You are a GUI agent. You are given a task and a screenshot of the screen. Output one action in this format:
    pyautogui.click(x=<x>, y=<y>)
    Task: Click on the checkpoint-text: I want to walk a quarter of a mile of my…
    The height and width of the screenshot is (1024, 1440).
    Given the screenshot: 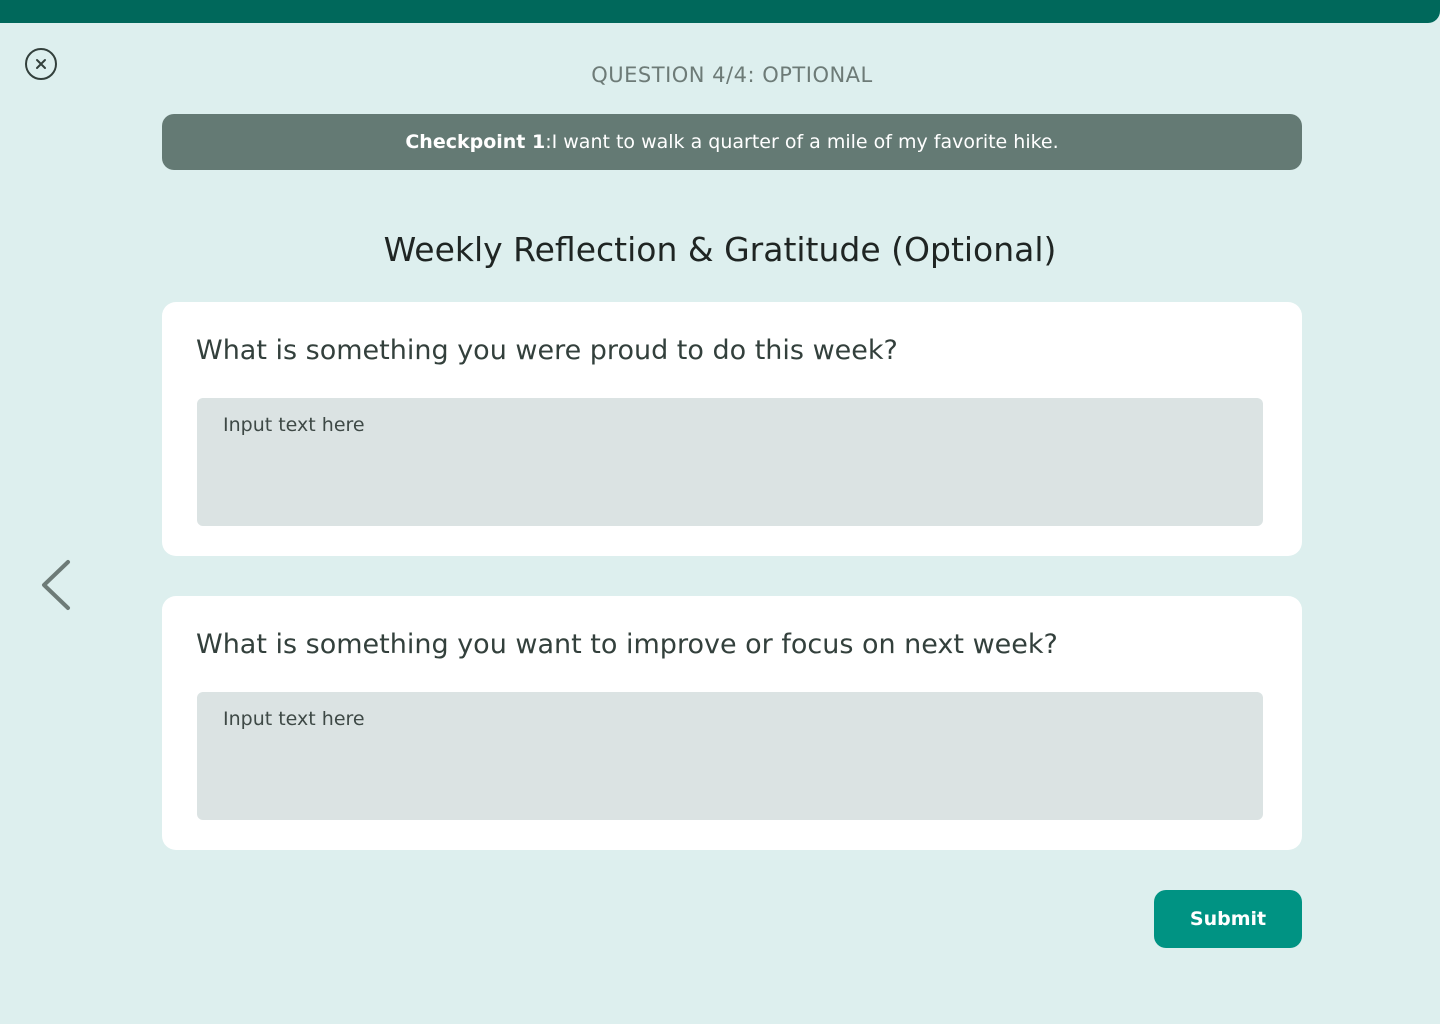 What is the action you would take?
    pyautogui.click(x=805, y=142)
    